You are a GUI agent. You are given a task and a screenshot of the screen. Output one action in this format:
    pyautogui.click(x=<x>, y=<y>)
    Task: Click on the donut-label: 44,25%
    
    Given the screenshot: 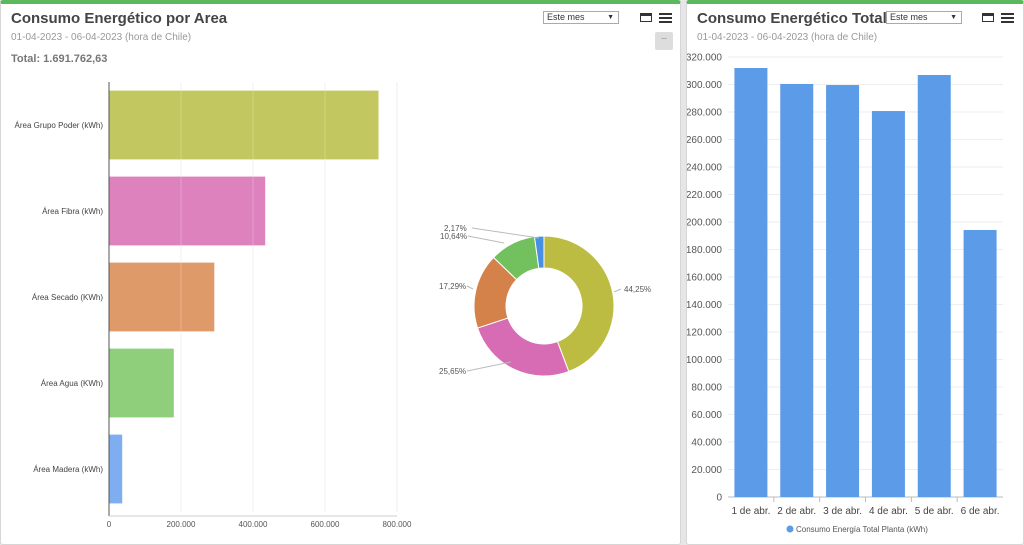 What is the action you would take?
    pyautogui.click(x=637, y=289)
    